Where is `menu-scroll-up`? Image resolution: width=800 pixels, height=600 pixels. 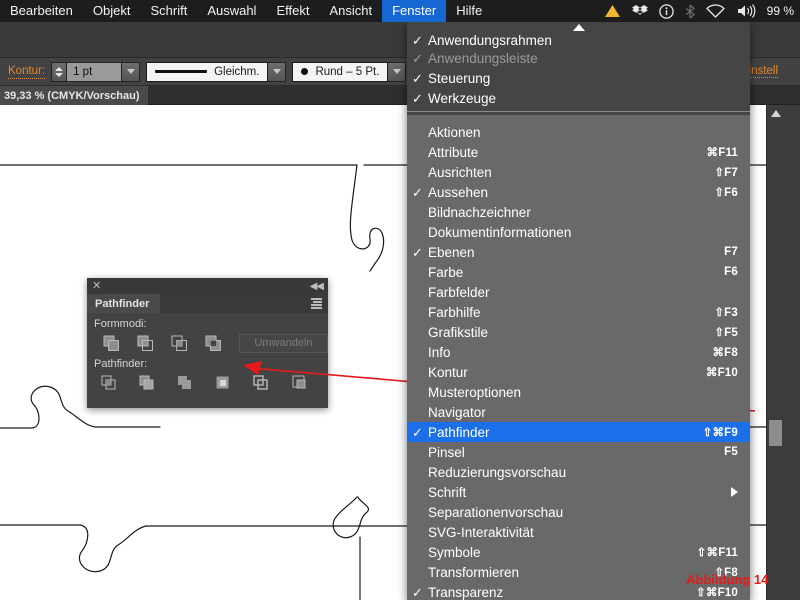
menu-scroll-up is located at coordinates (578, 27).